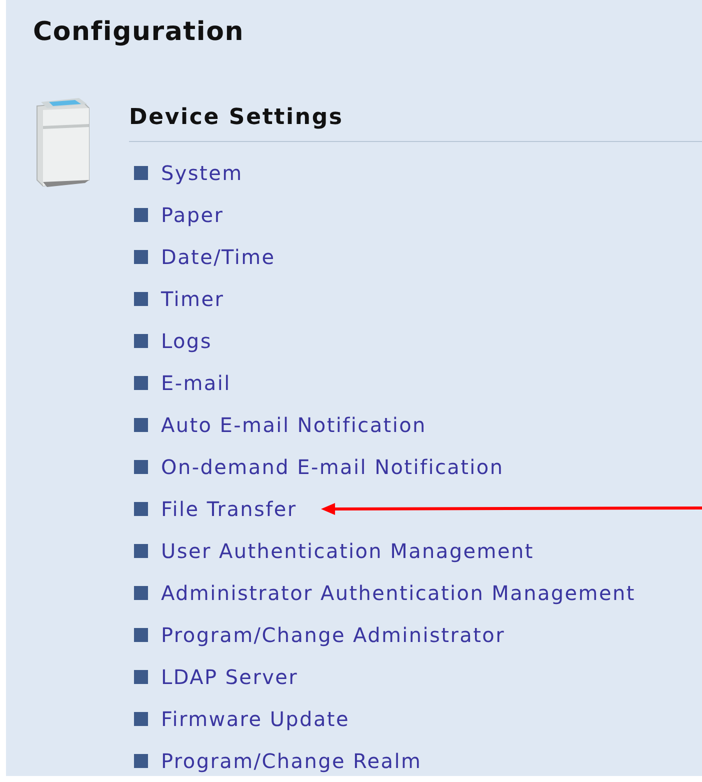  I want to click on settings-link: File Transfer, so click(229, 509).